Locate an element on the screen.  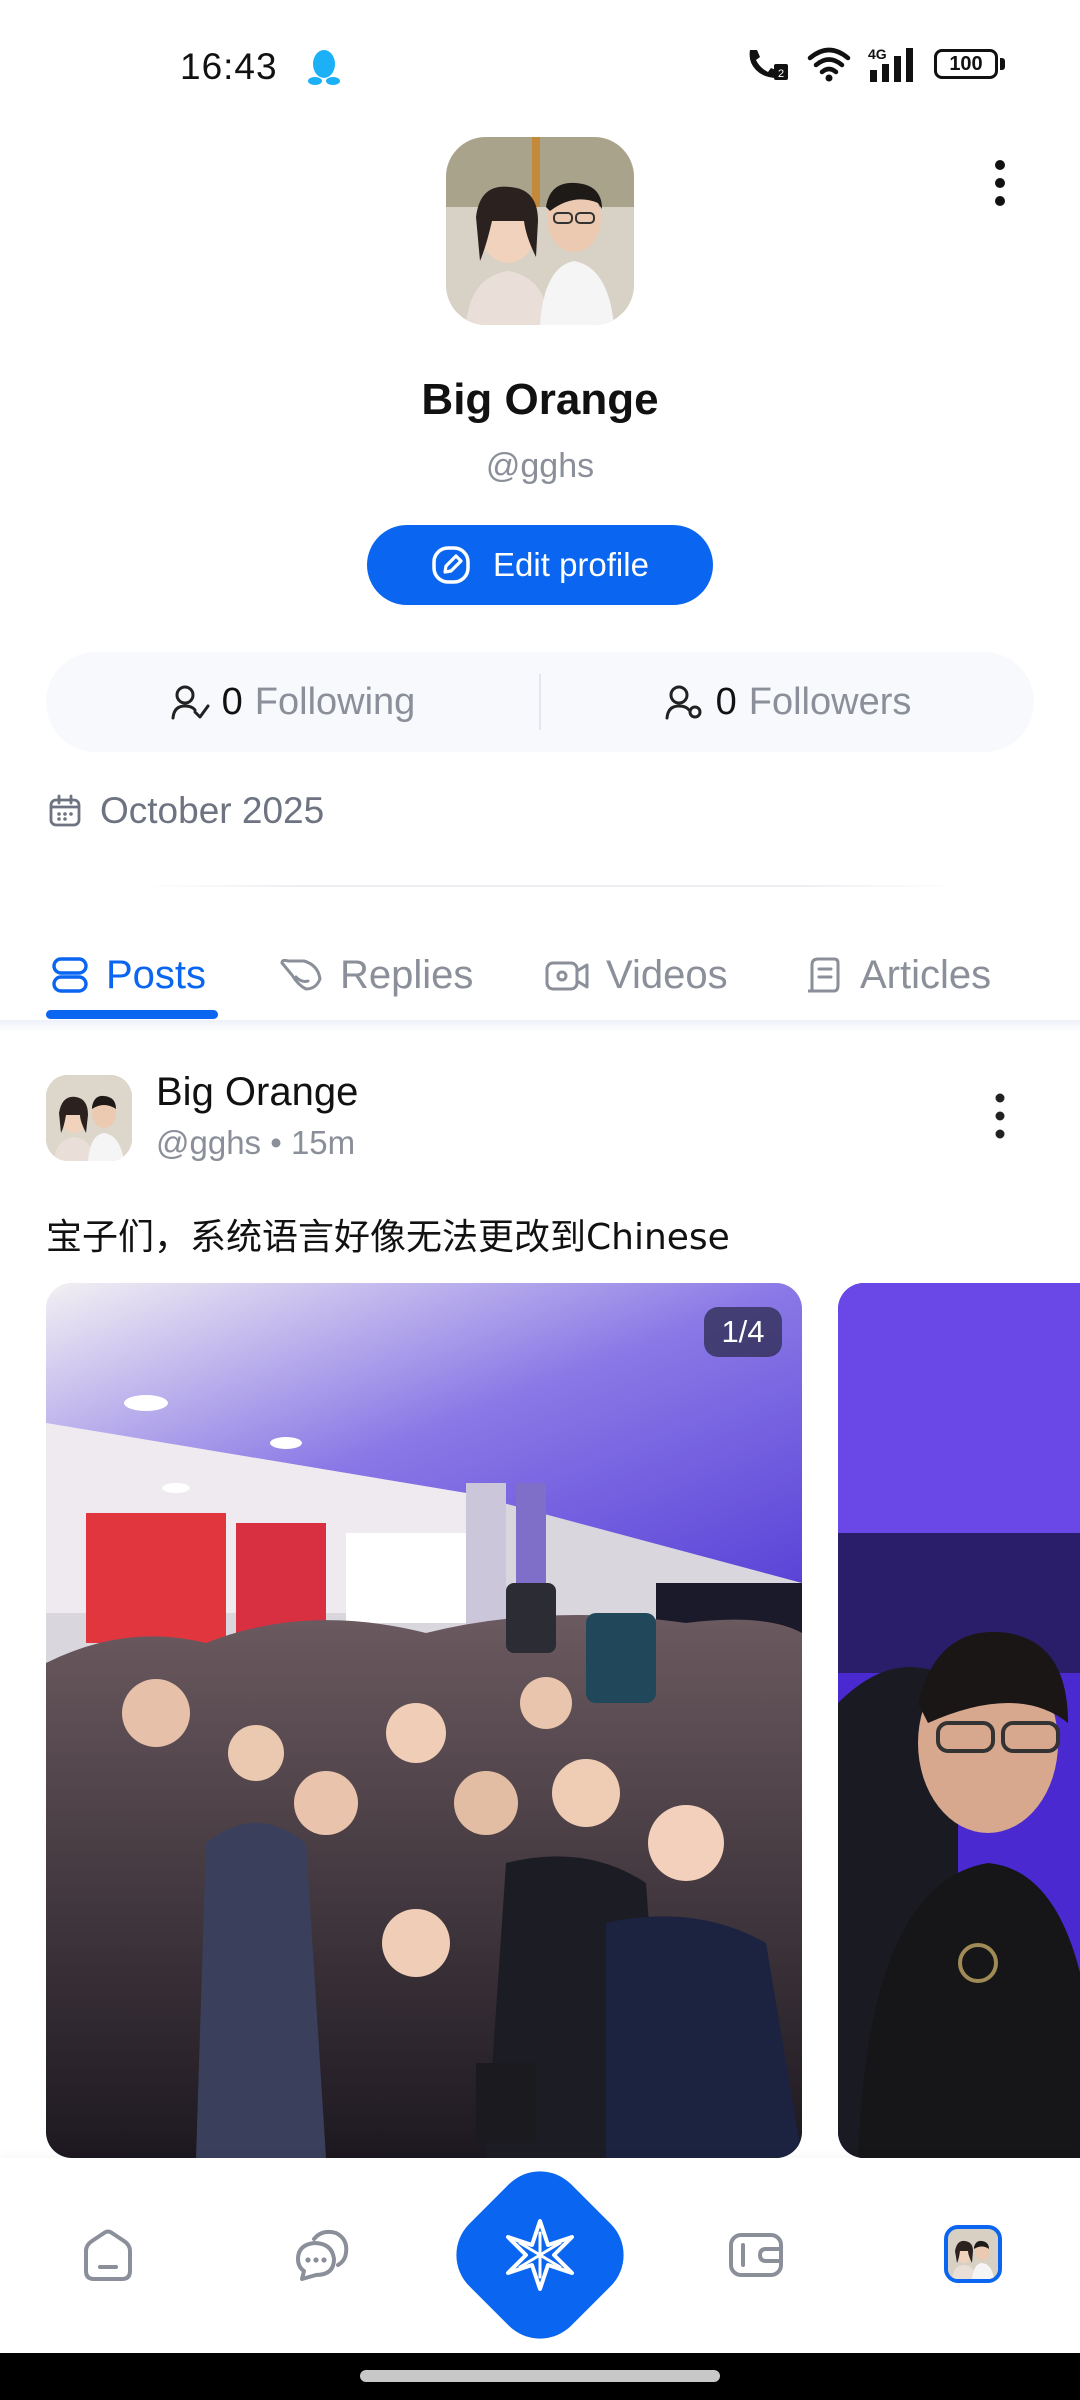
section-divider is located at coordinates (550, 886).